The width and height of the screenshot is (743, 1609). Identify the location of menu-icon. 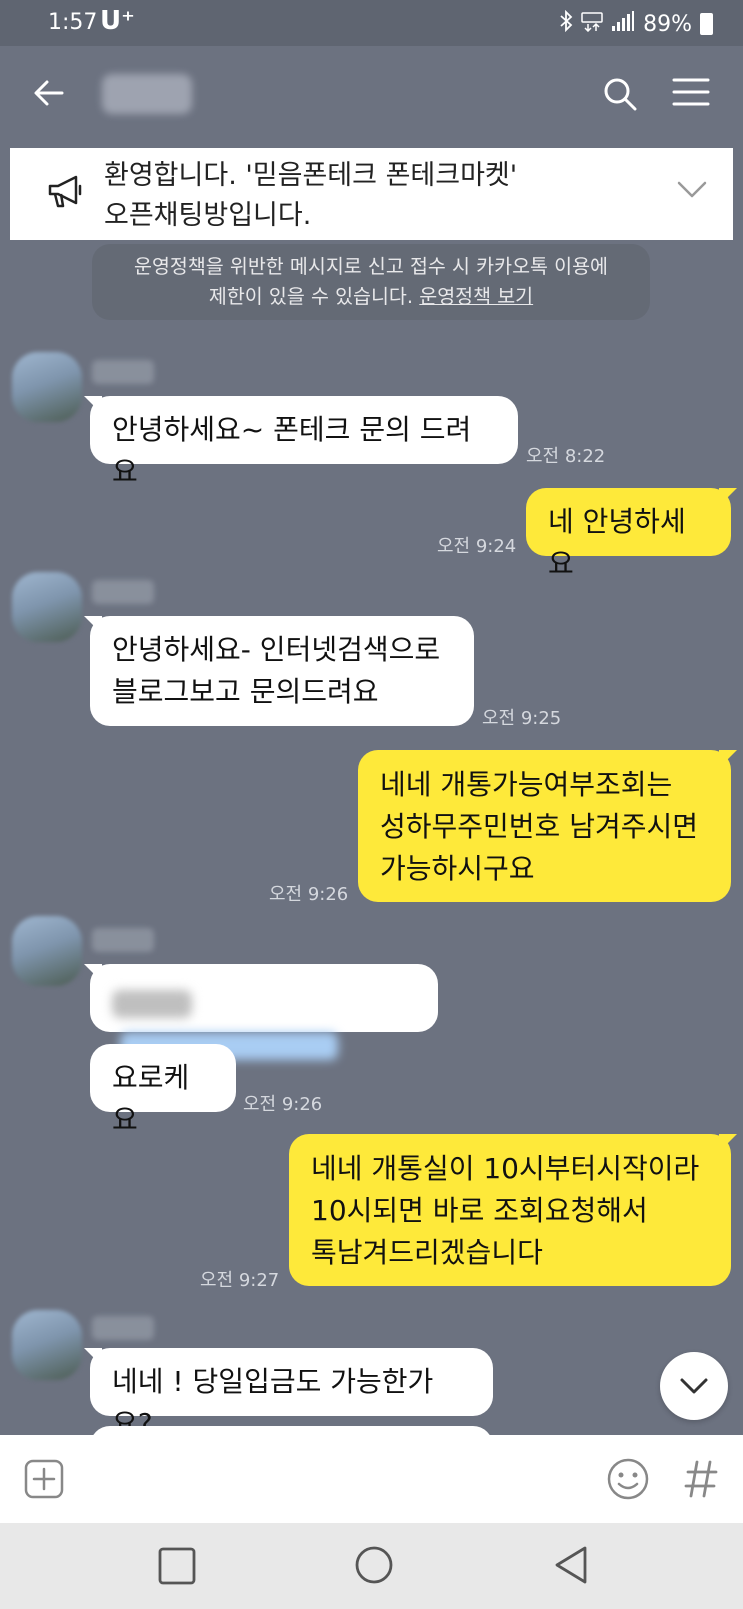
(691, 94).